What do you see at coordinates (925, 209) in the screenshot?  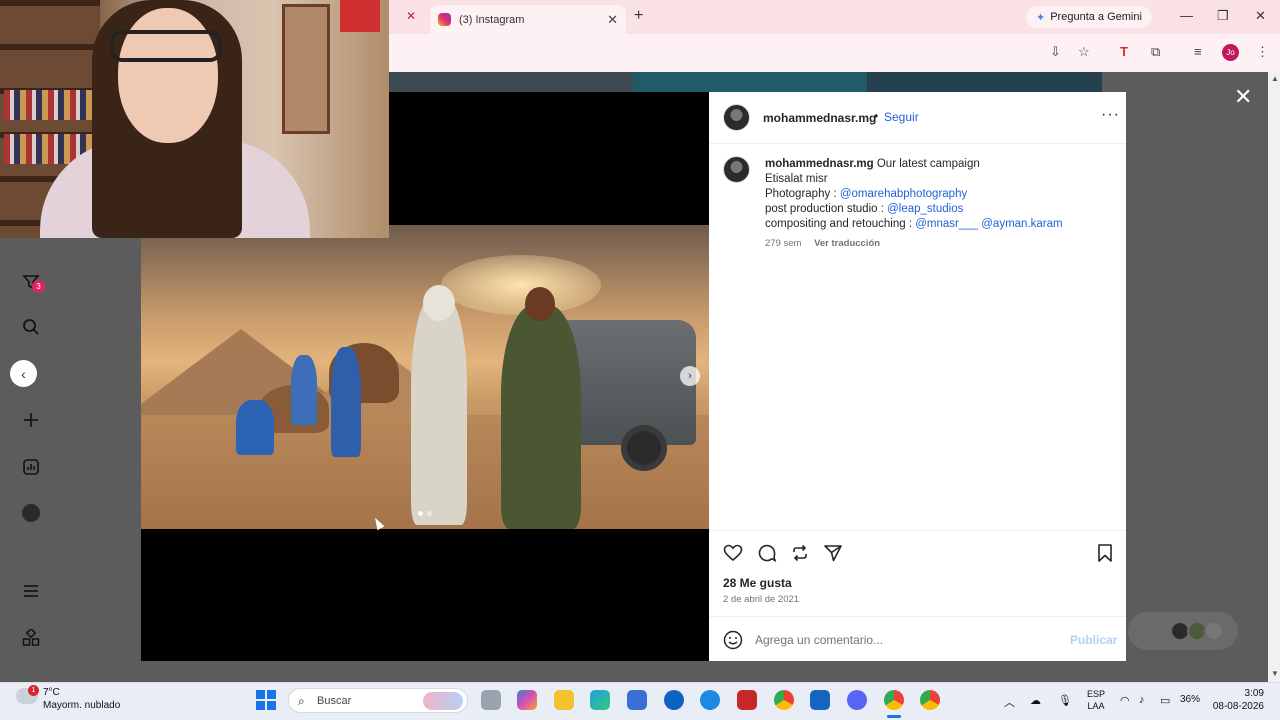 I see `mention-link: @leap_studios` at bounding box center [925, 209].